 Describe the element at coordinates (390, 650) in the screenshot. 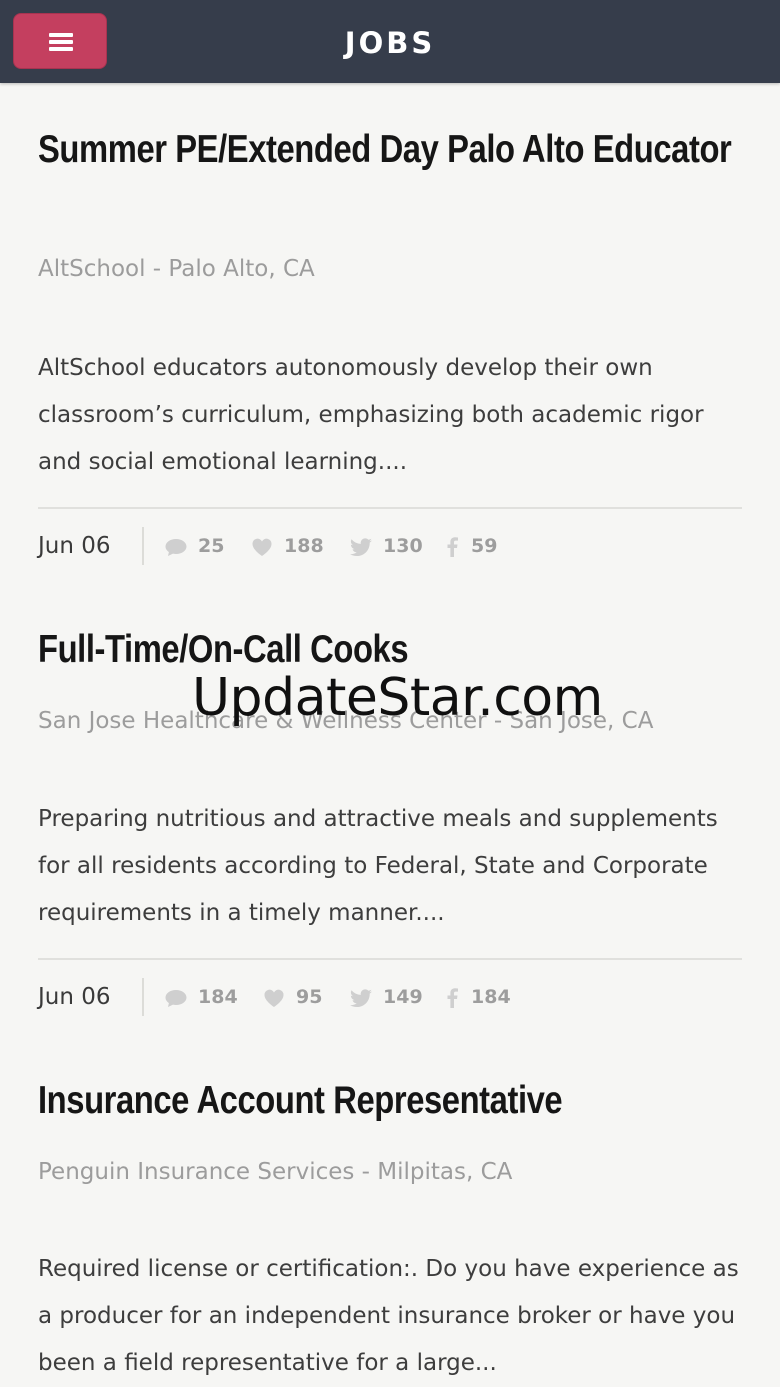

I see `job-title: Full-Time/On-Call Cooks` at that location.